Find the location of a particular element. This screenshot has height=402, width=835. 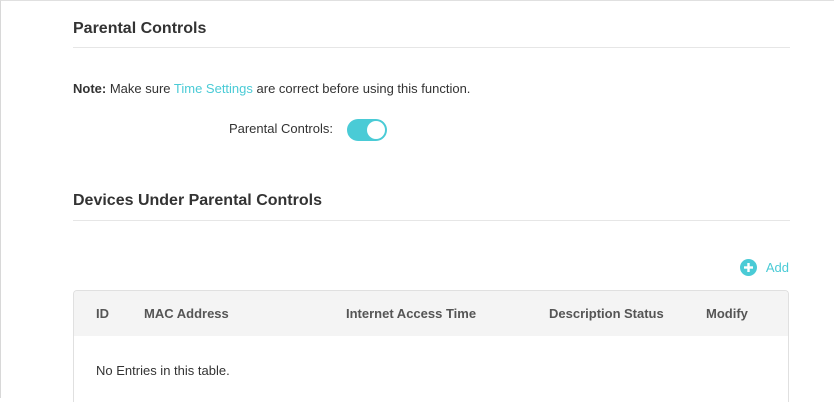

parental-controls-toggle is located at coordinates (367, 130).